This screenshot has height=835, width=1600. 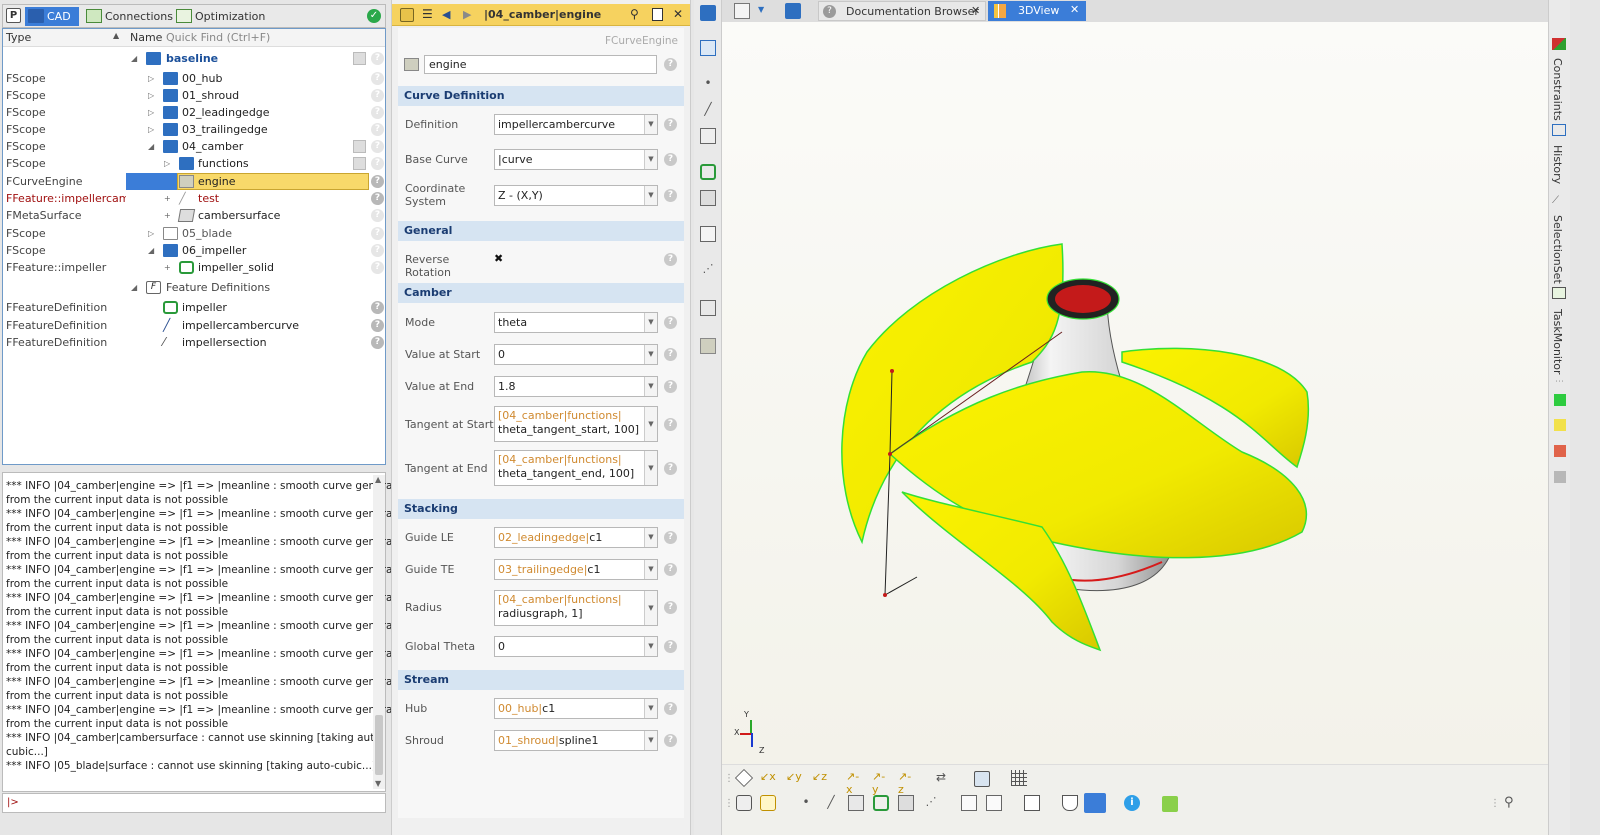 What do you see at coordinates (194, 58) in the screenshot?
I see `tree-row: ◢ baseline ?` at bounding box center [194, 58].